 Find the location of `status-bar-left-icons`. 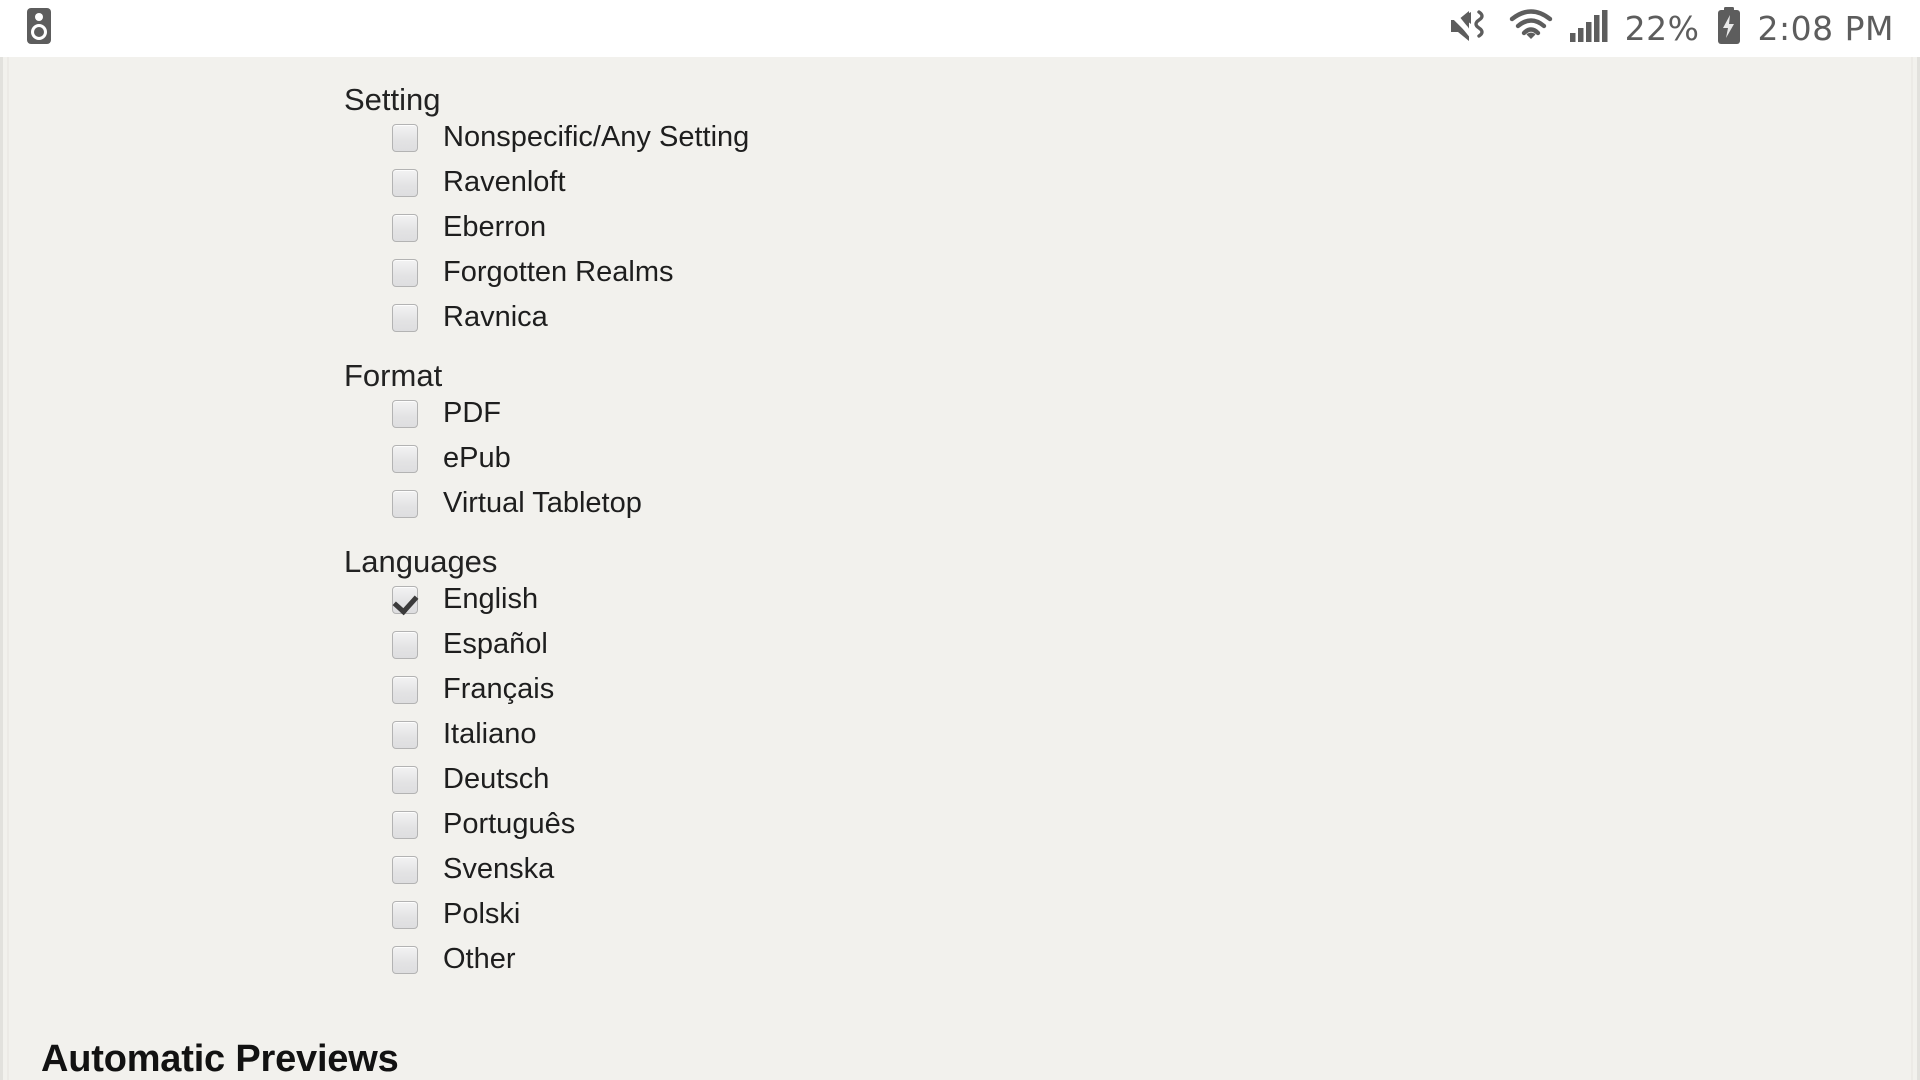

status-bar-left-icons is located at coordinates (28, 28).